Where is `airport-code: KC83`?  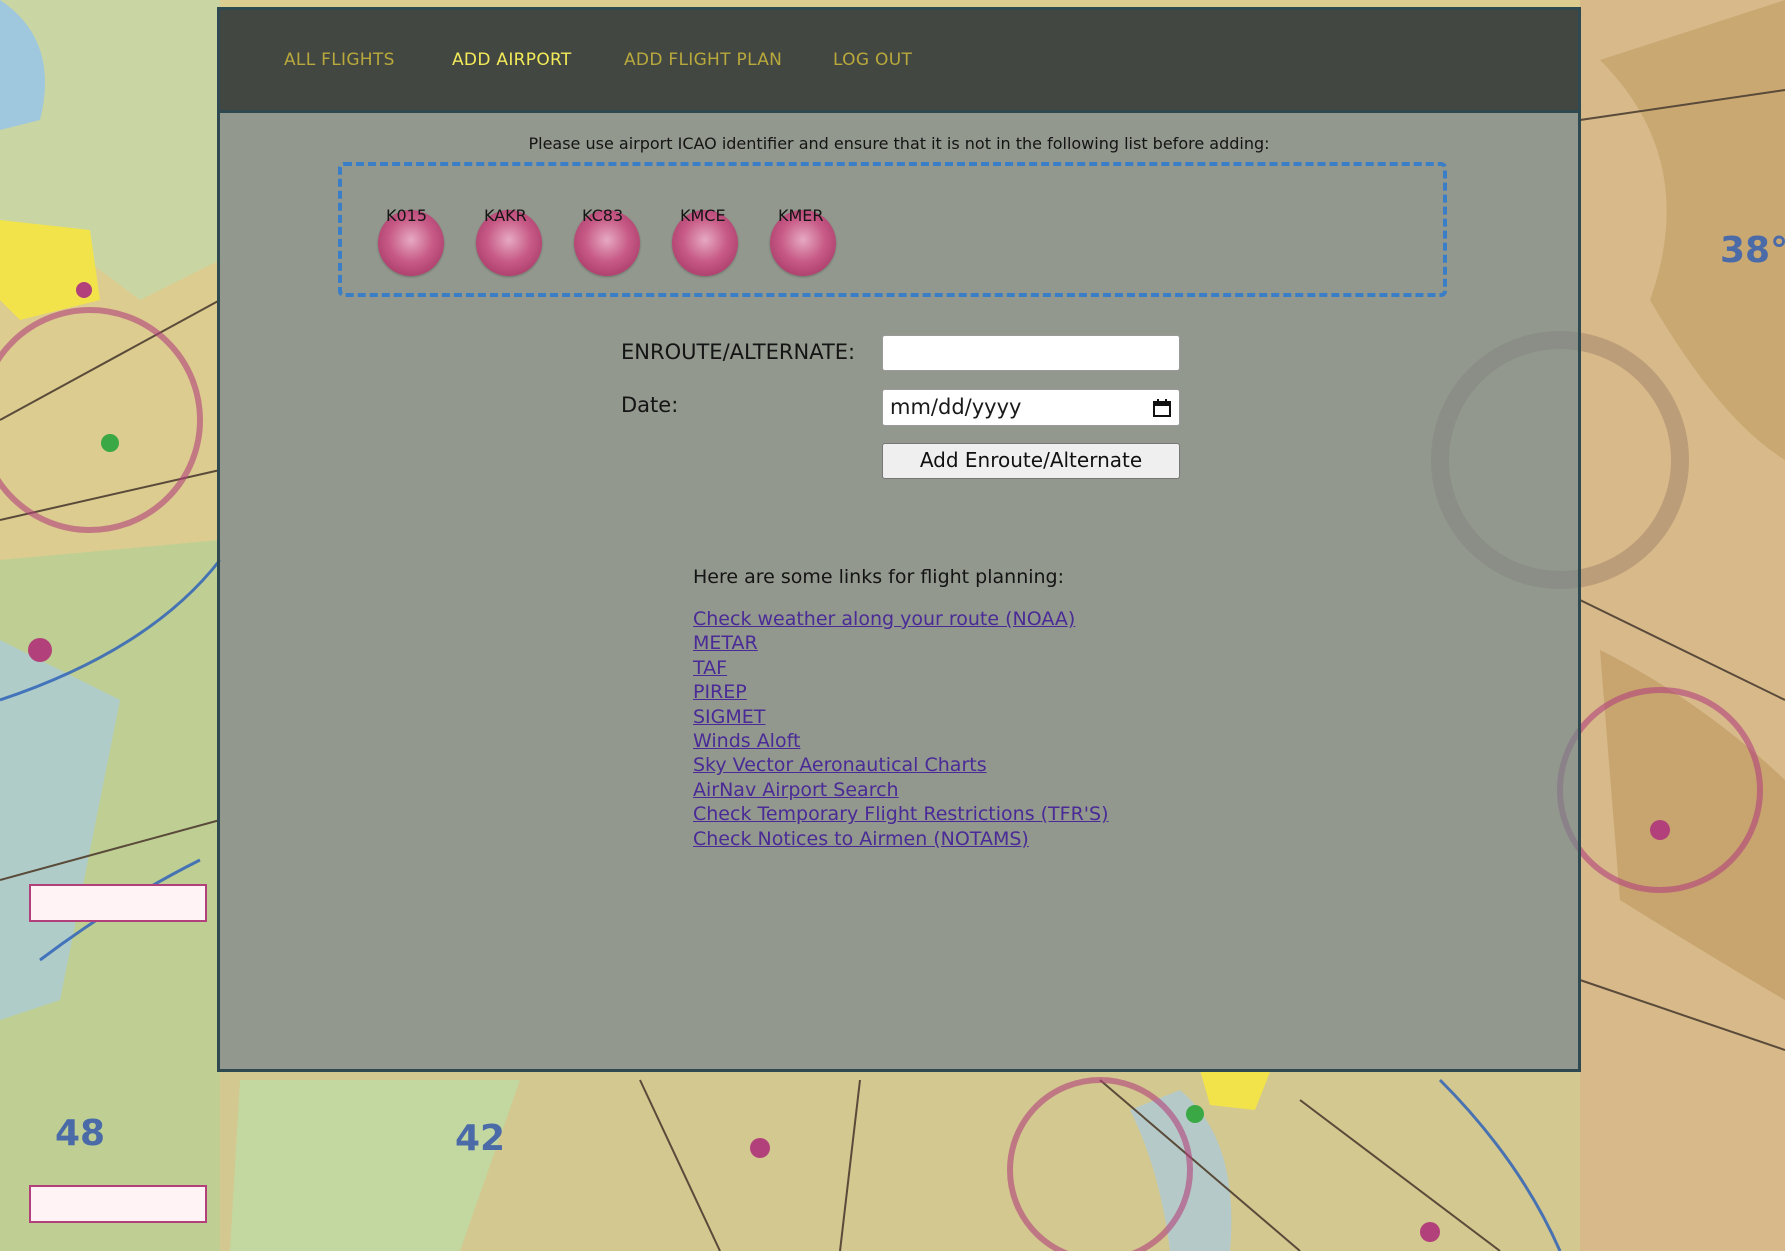
airport-code: KC83 is located at coordinates (603, 215).